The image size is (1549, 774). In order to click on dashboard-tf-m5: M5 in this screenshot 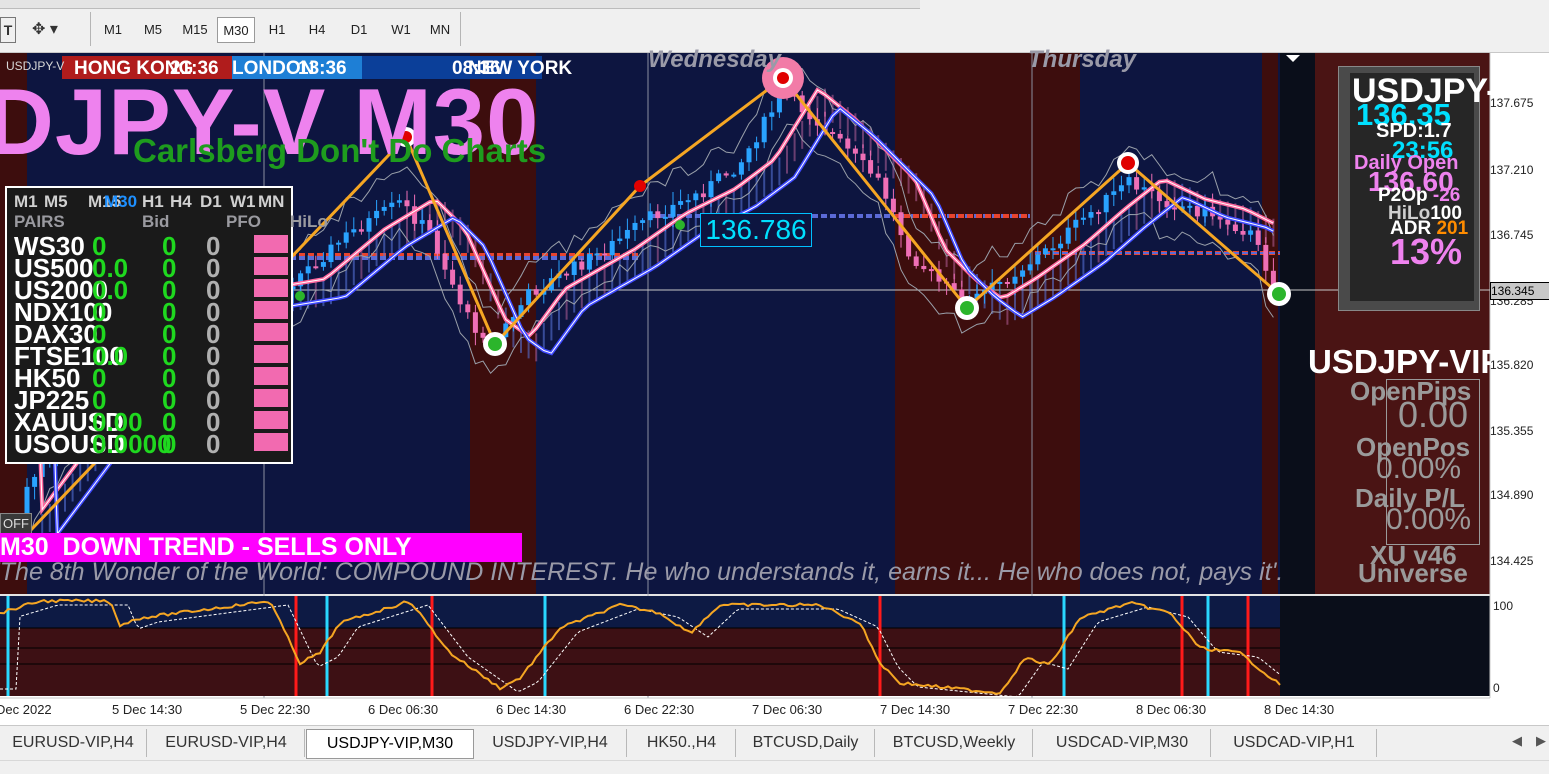, I will do `click(56, 202)`.